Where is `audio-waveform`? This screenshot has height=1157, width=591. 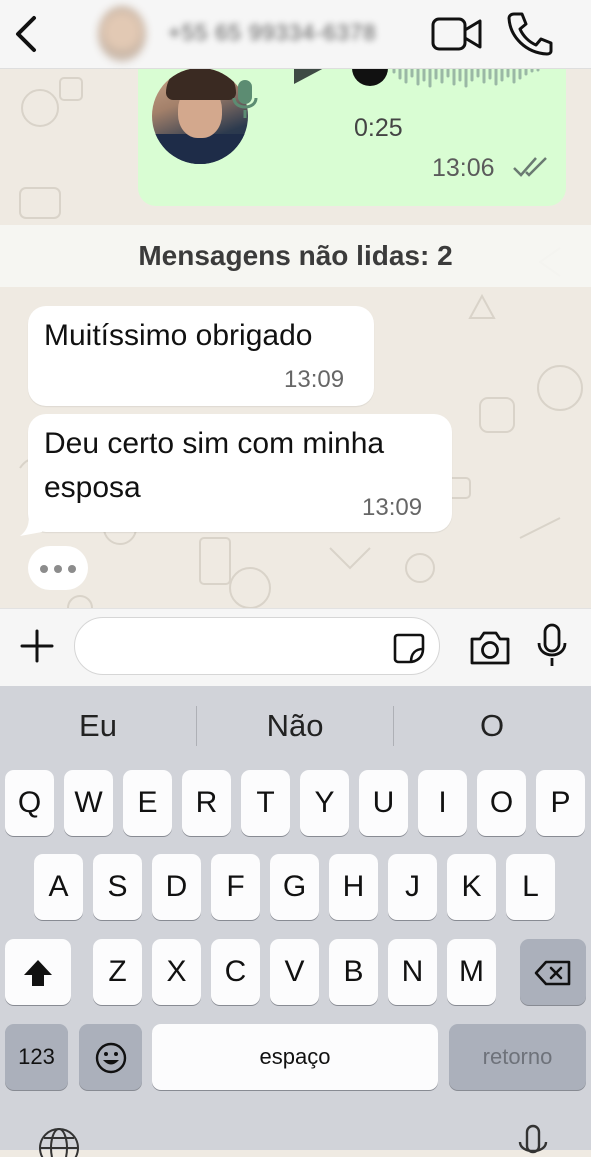
audio-waveform is located at coordinates (452, 79).